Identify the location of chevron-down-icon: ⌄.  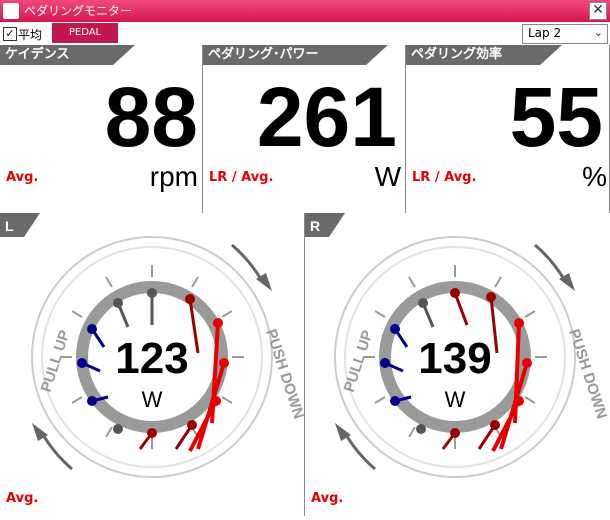
(598, 32).